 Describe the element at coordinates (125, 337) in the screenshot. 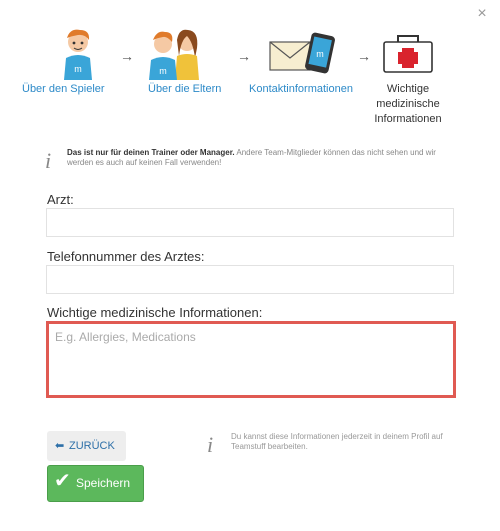

I see `medical-info-placeholder: E.g. Allergies, Medications` at that location.